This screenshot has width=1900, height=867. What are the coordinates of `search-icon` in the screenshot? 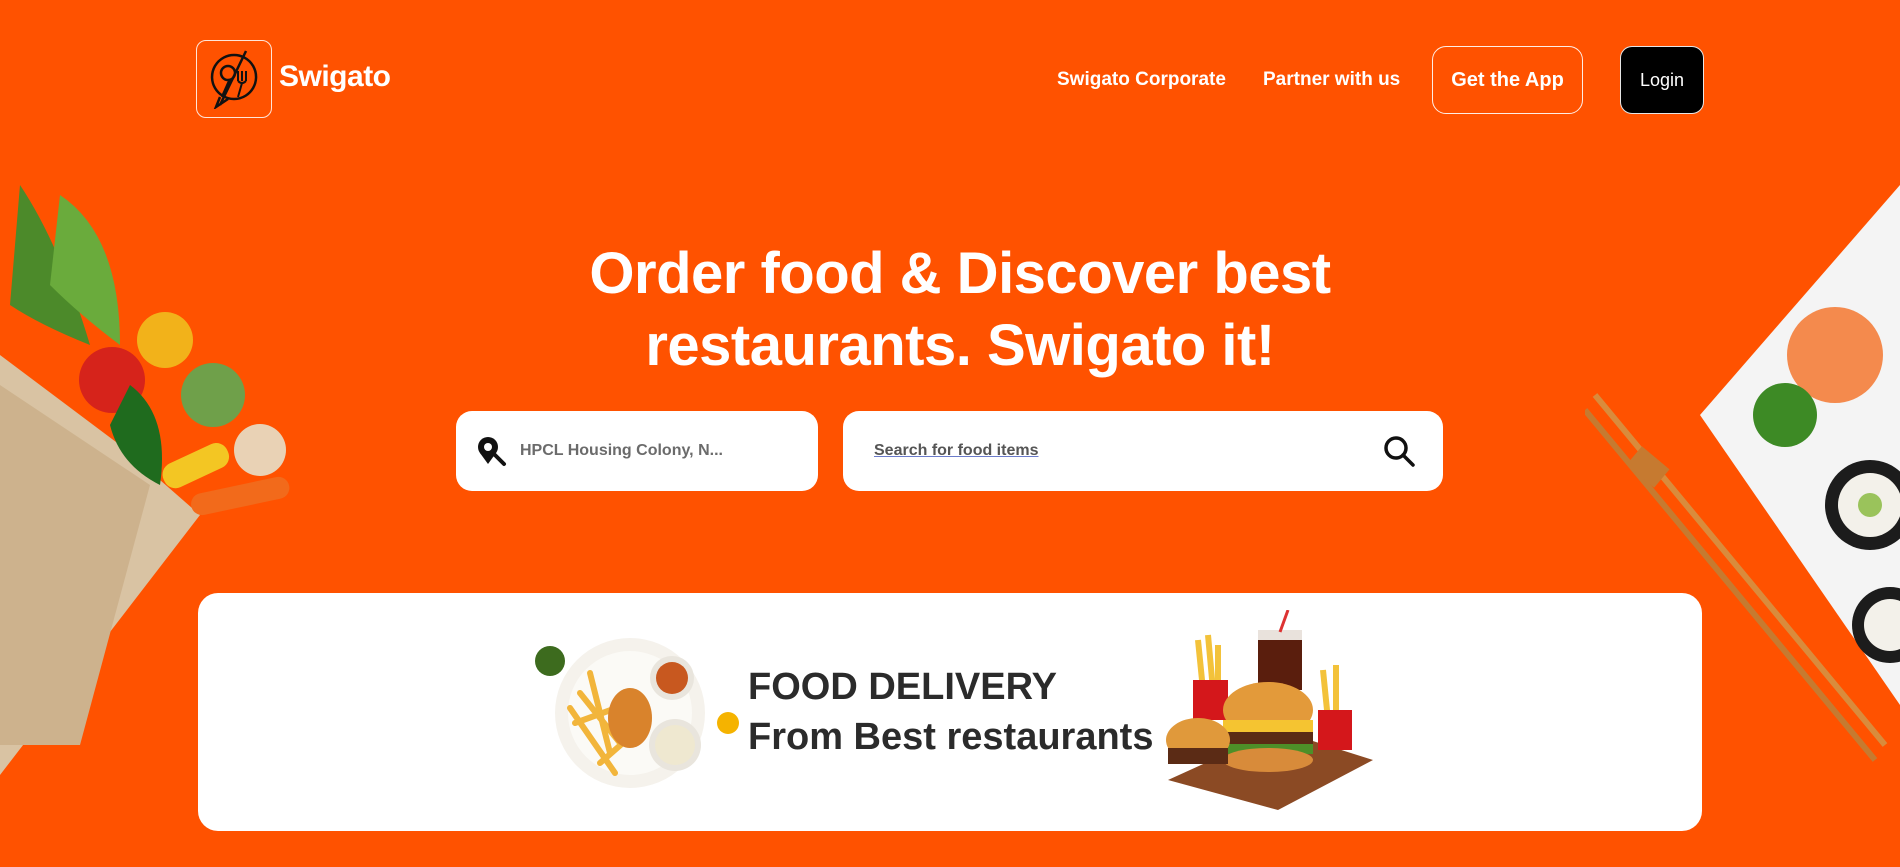 It's located at (1399, 451).